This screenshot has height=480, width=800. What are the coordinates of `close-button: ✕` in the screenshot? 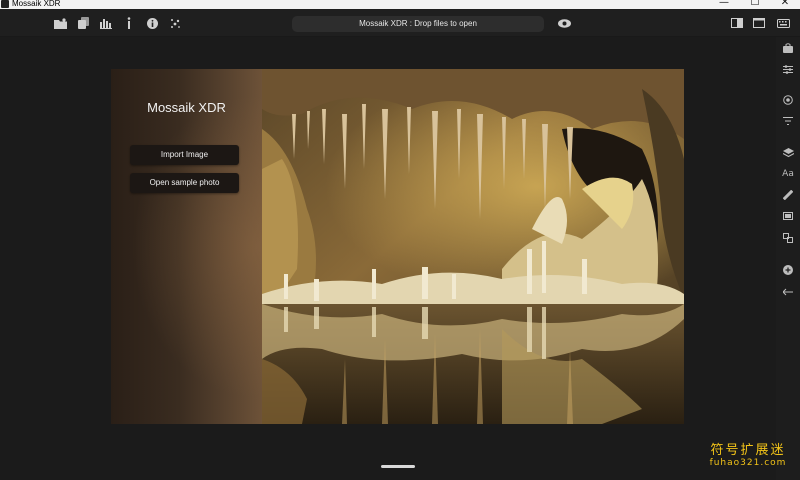 It's located at (785, 4).